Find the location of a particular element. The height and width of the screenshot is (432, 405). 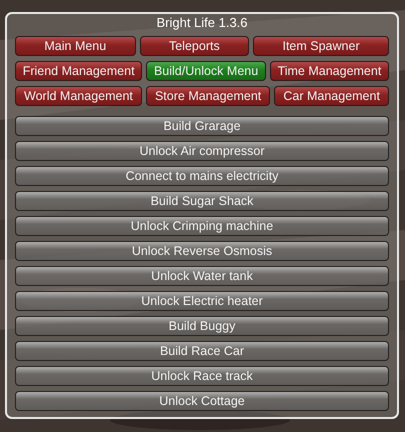

menu-title: Bright Life 1.3.6 is located at coordinates (202, 23).